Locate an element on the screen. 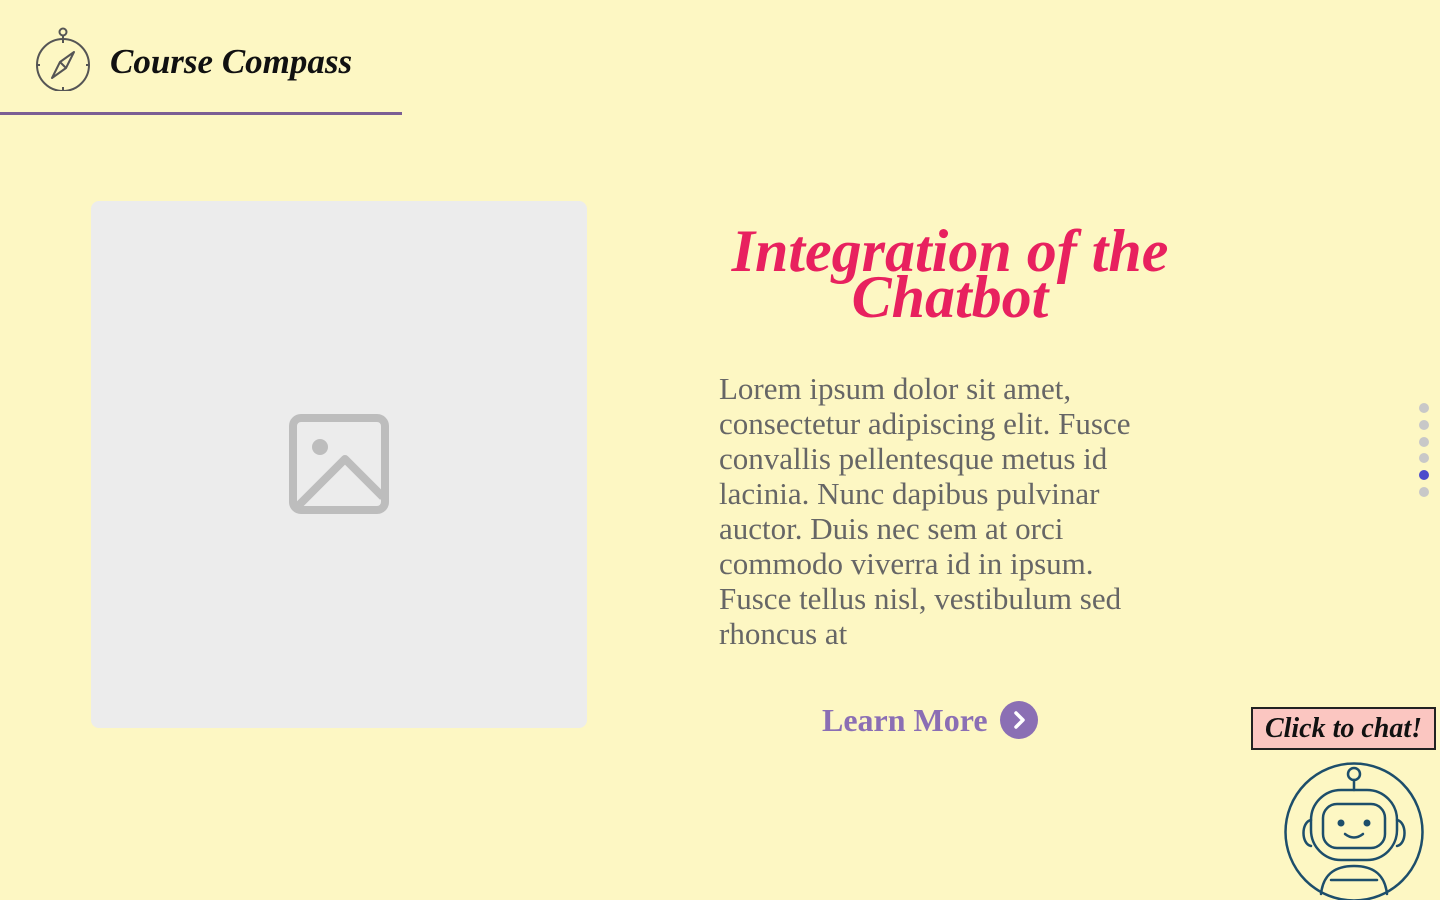 This screenshot has width=1440, height=900. hero-headline: Integration of the Chatbot is located at coordinates (950, 274).